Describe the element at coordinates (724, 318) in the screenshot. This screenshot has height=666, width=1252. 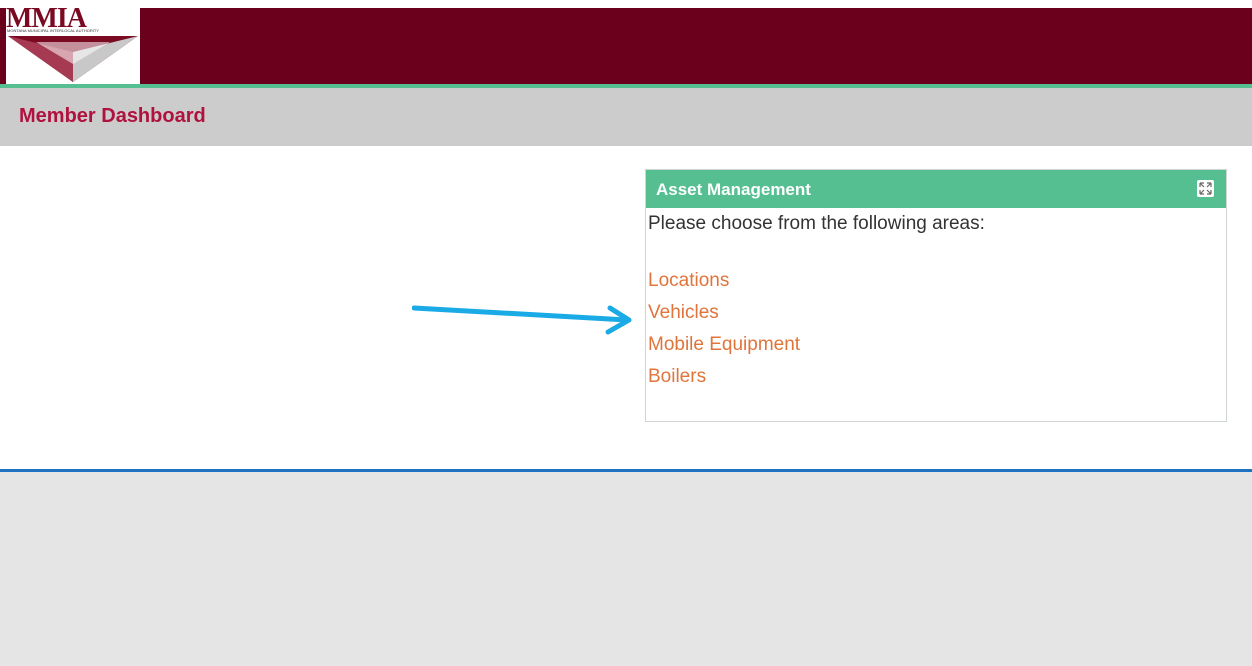
I see `list-item: Vehicles` at that location.